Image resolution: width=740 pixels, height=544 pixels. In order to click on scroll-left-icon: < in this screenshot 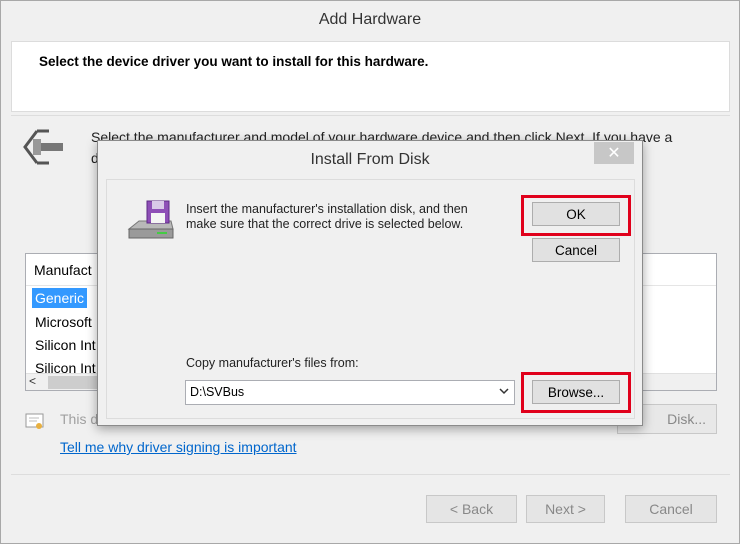, I will do `click(32, 381)`.